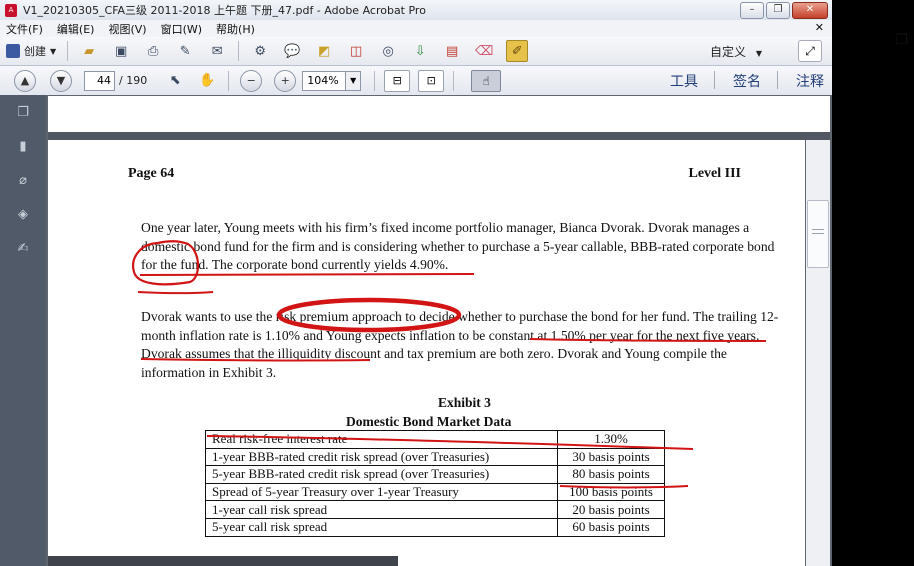 This screenshot has width=914, height=566. What do you see at coordinates (175, 293) in the screenshot?
I see `ink-underline-yield` at bounding box center [175, 293].